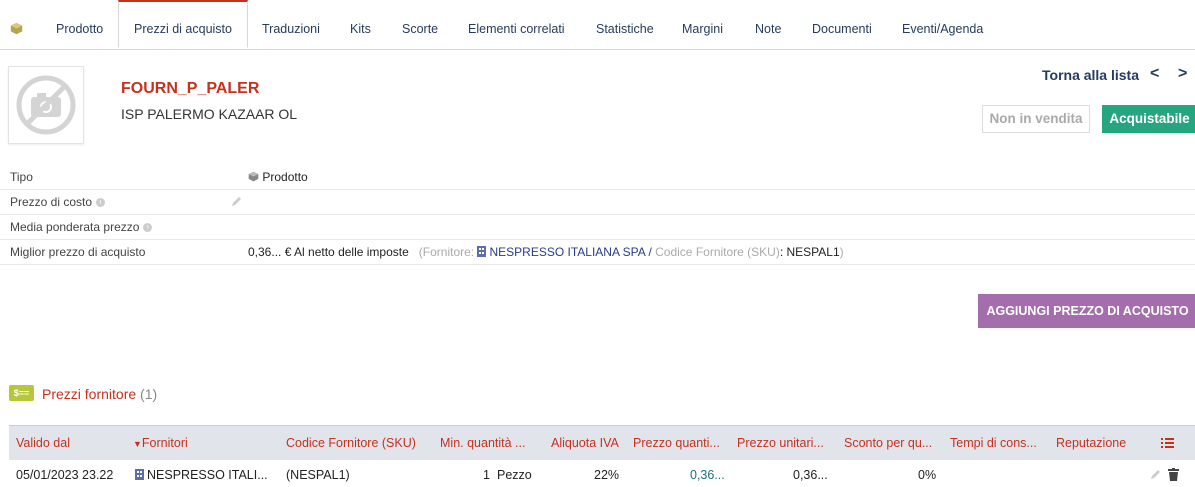 The image size is (1195, 487). I want to click on tab-prodotto: Prodotto, so click(79, 24).